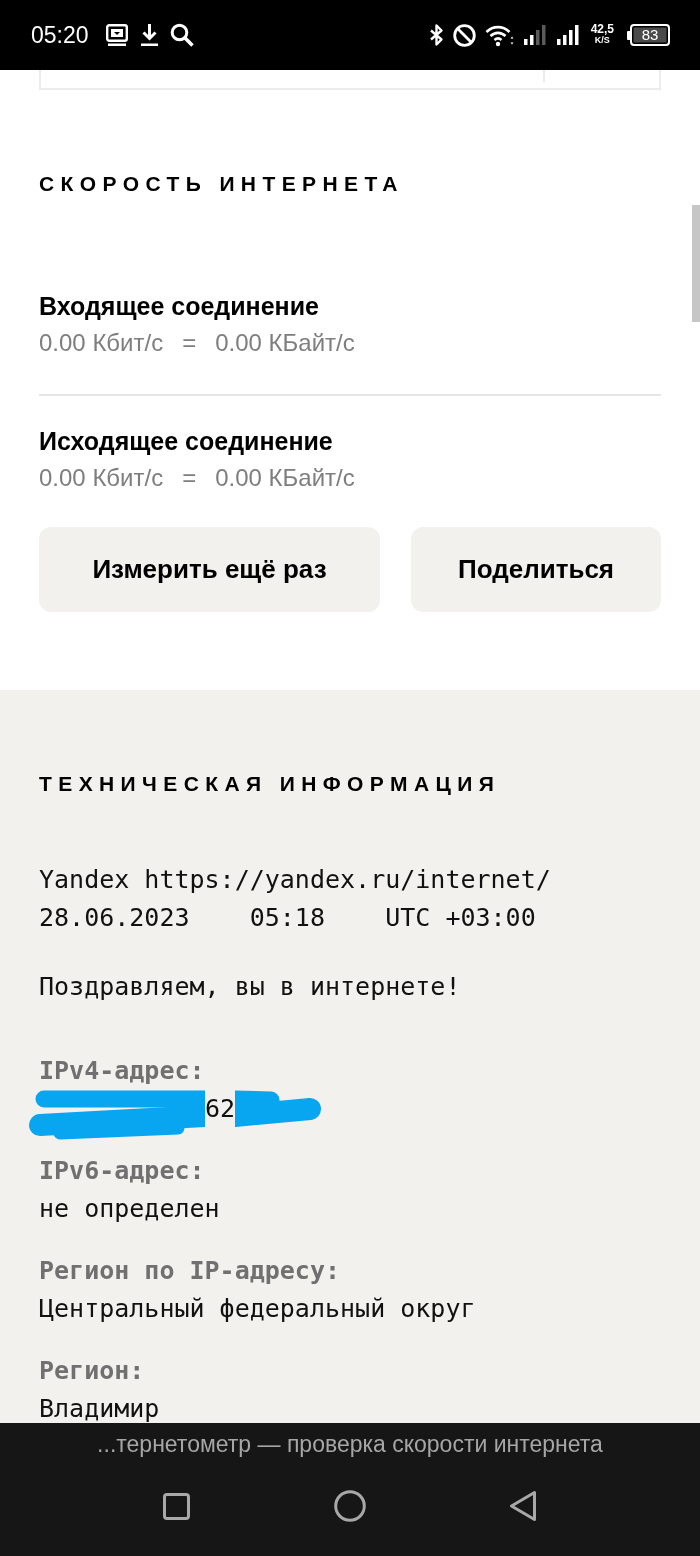 The image size is (700, 1556). Describe the element at coordinates (209, 569) in the screenshot. I see `measure-again-button: Измерить ещё раз` at that location.